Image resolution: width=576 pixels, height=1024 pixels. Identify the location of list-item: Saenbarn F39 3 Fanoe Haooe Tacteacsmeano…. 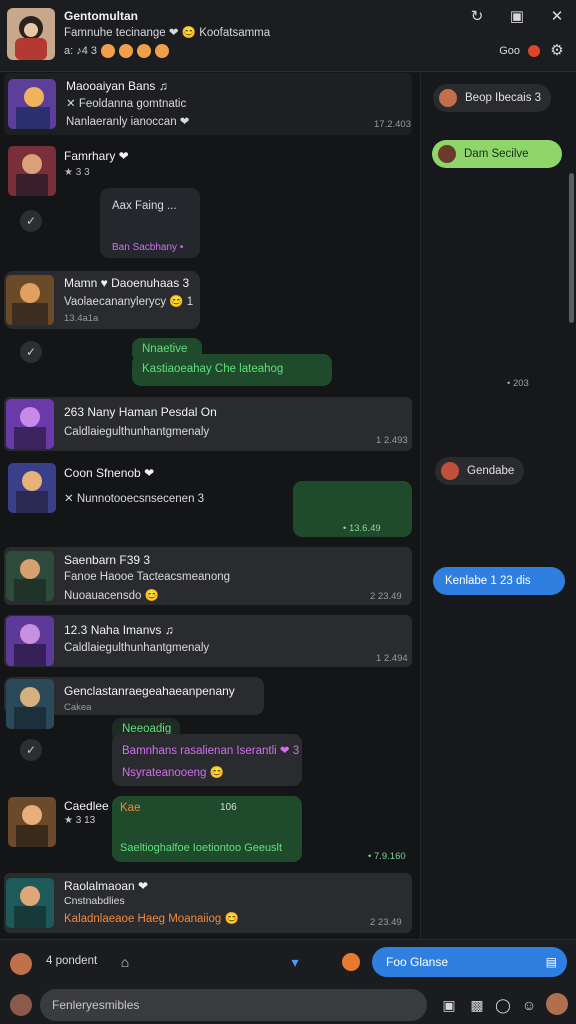
(208, 576).